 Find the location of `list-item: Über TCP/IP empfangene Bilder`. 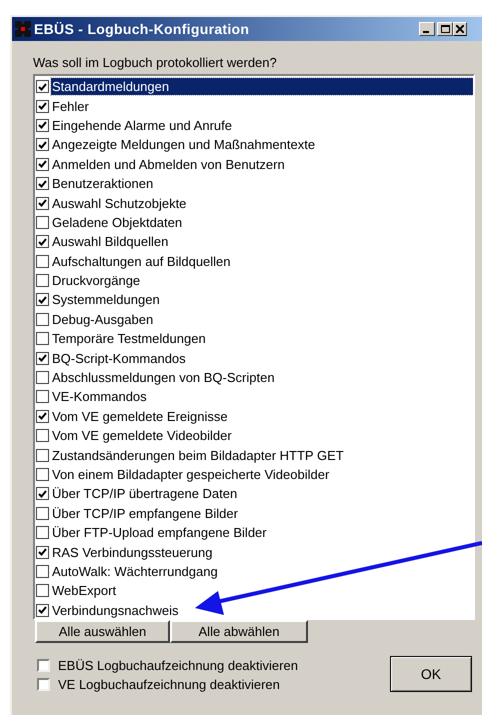

list-item: Über TCP/IP empfangene Bilder is located at coordinates (145, 513).